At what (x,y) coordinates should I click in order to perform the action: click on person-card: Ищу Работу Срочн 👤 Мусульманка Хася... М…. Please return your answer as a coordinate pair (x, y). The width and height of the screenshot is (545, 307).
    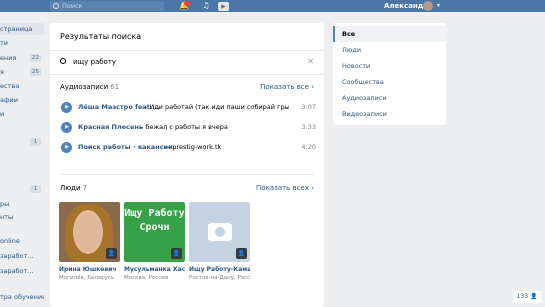
    Looking at the image, I should click on (154, 241).